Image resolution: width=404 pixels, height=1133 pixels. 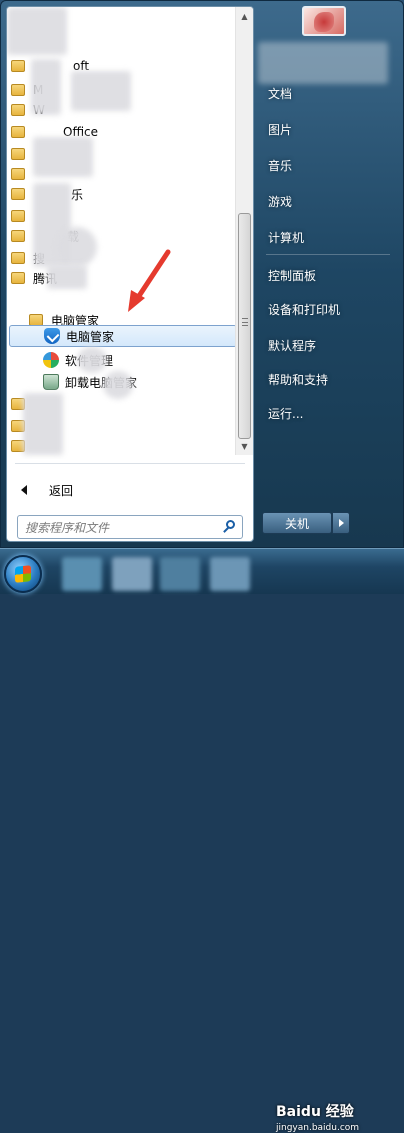 What do you see at coordinates (44, 490) in the screenshot?
I see `back-button: 返回` at bounding box center [44, 490].